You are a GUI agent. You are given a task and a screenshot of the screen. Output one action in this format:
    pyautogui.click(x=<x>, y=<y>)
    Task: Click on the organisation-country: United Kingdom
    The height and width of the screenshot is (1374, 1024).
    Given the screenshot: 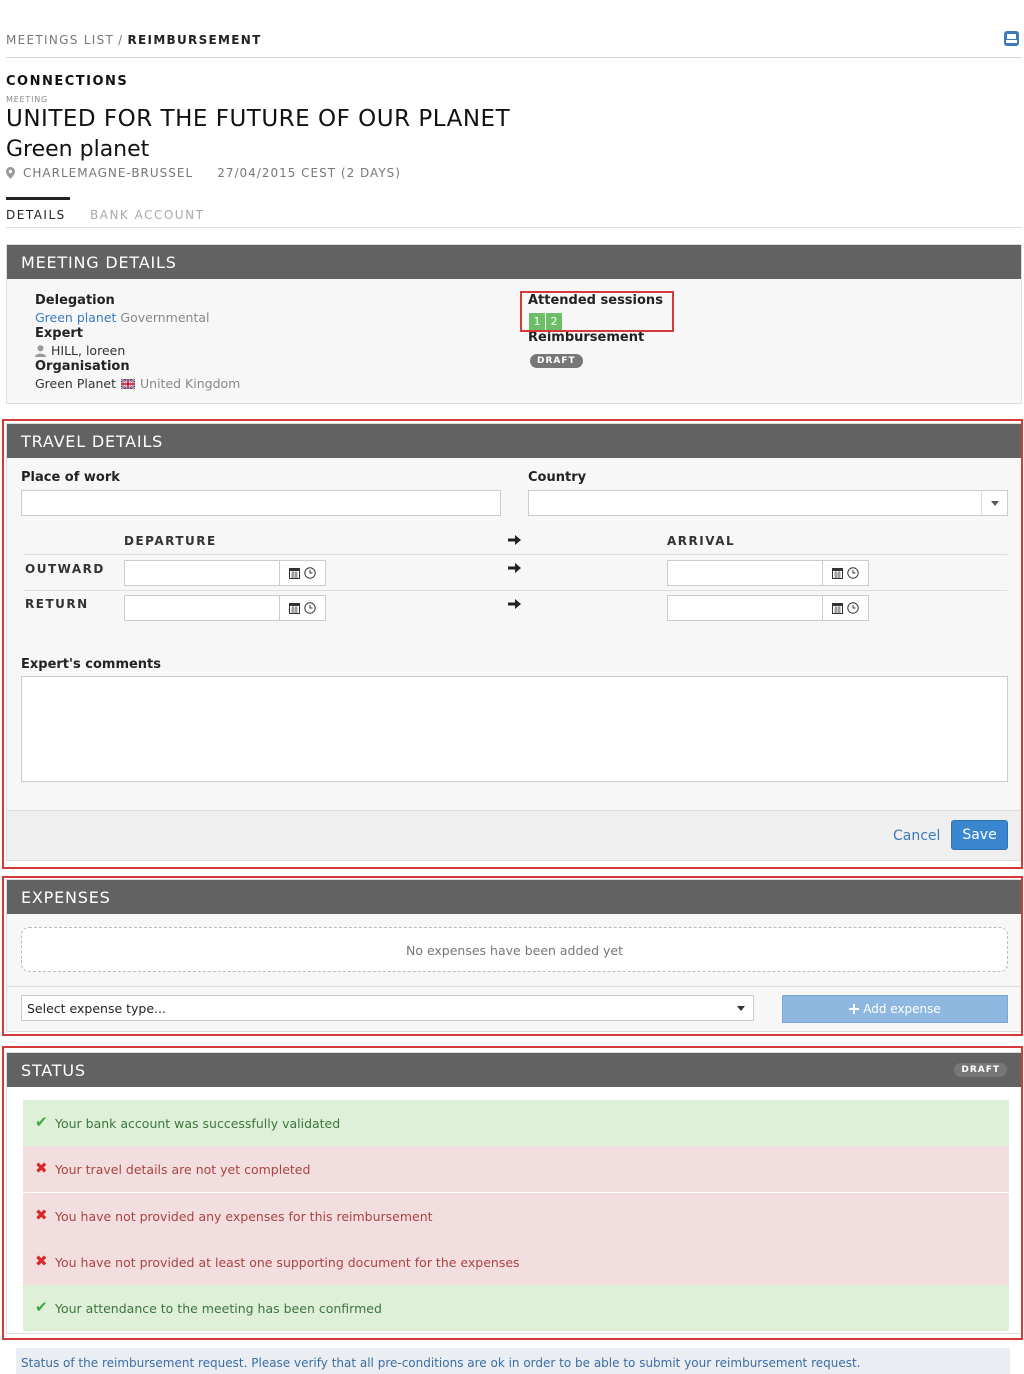 What is the action you would take?
    pyautogui.click(x=190, y=383)
    